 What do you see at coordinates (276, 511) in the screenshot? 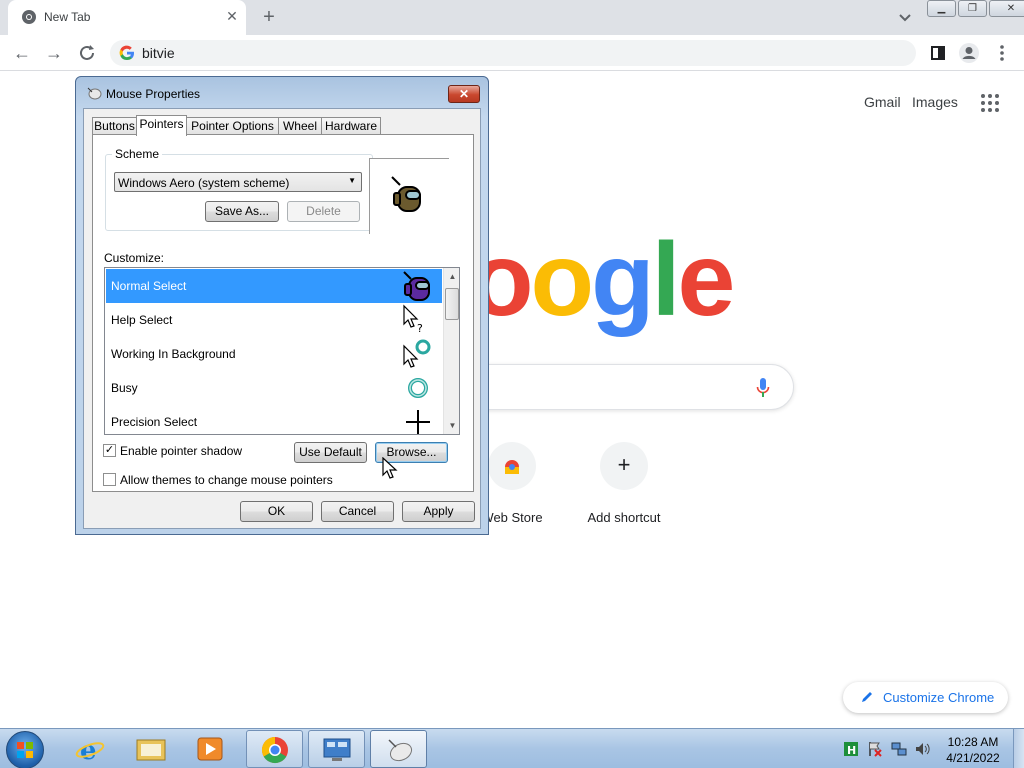
I see `ok-button: OK` at bounding box center [276, 511].